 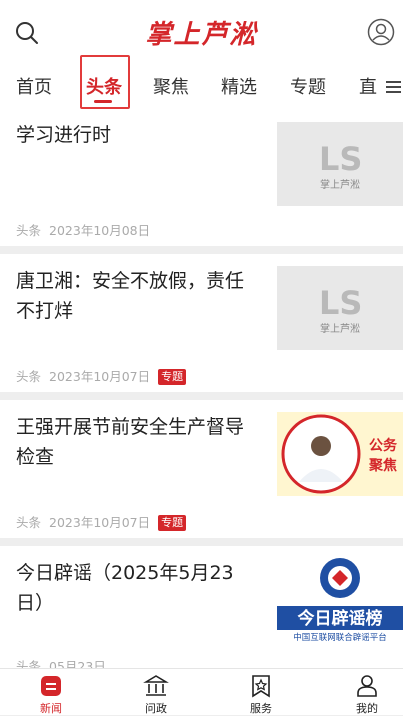 What do you see at coordinates (368, 88) in the screenshot?
I see `tab-live: 直` at bounding box center [368, 88].